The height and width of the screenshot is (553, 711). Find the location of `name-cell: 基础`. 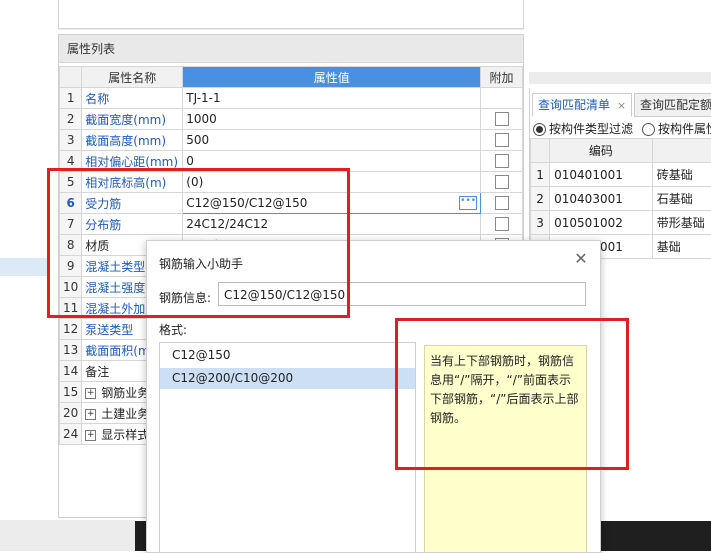

name-cell: 基础 is located at coordinates (681, 247).